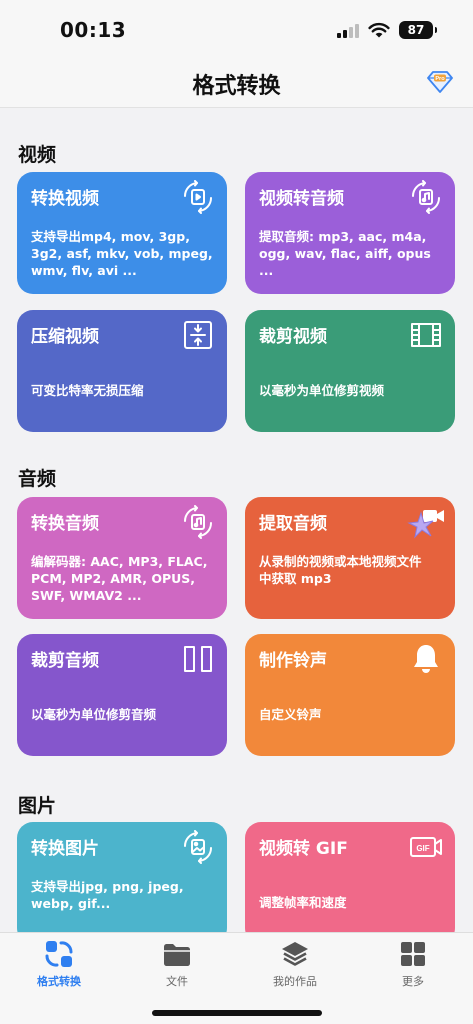 The height and width of the screenshot is (1024, 473). What do you see at coordinates (198, 335) in the screenshot?
I see `compress-icon` at bounding box center [198, 335].